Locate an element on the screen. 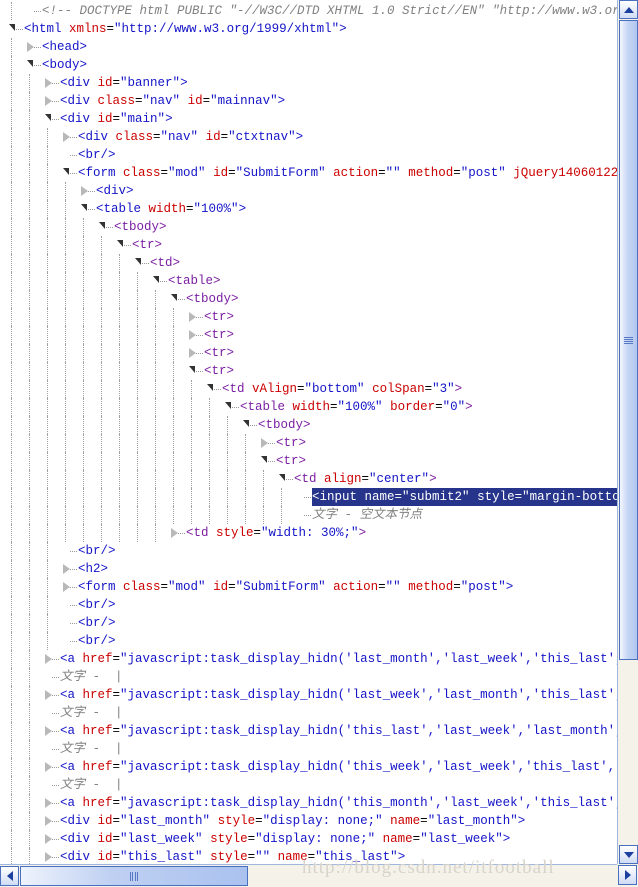 This screenshot has width=638, height=887. scrollbar-right-arrow is located at coordinates (627, 875).